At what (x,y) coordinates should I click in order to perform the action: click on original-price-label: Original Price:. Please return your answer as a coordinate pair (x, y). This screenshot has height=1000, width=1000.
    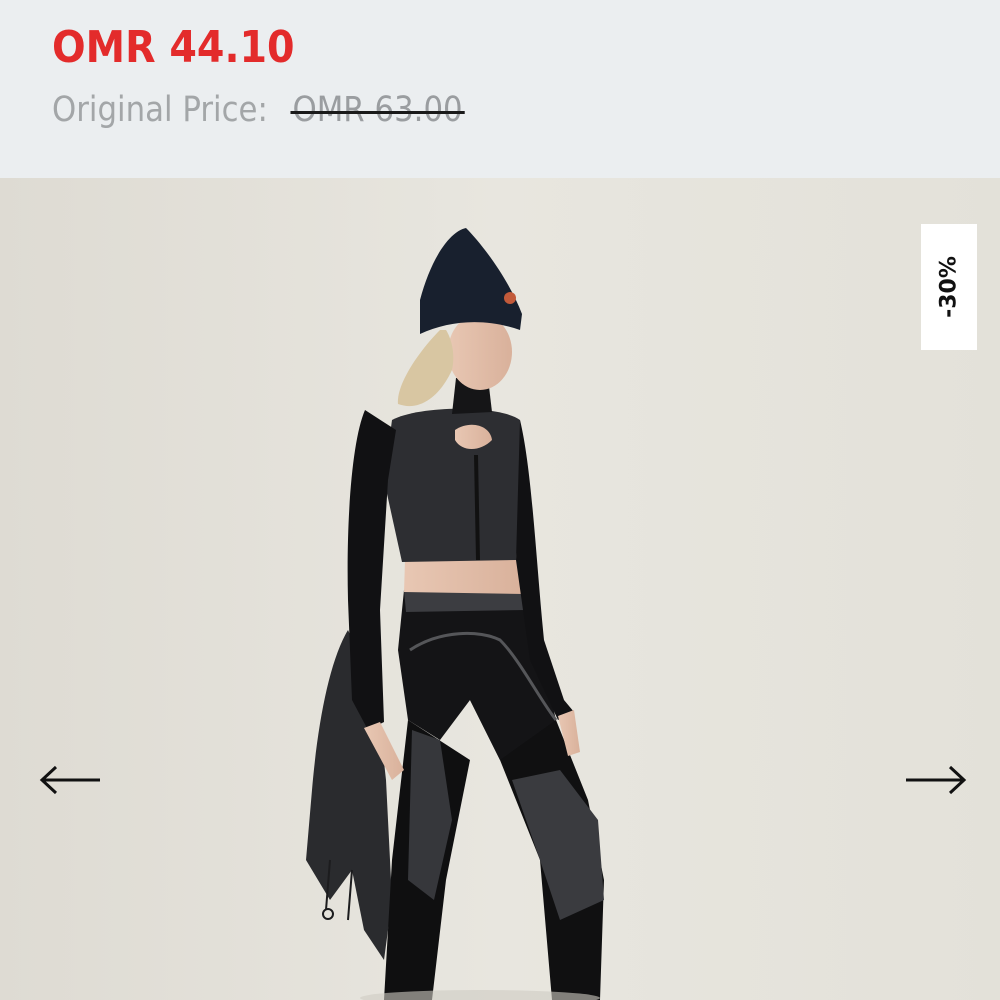
    Looking at the image, I should click on (160, 110).